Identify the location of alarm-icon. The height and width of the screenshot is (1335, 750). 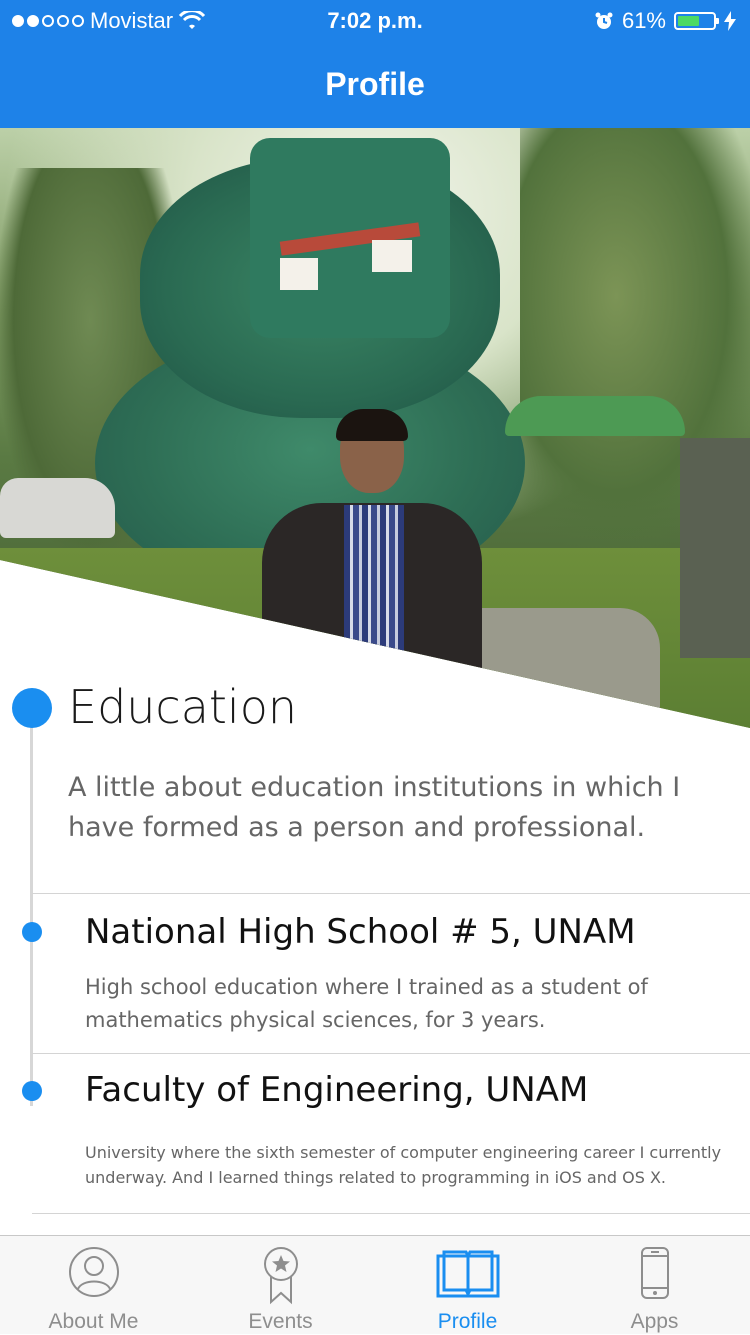
(604, 20).